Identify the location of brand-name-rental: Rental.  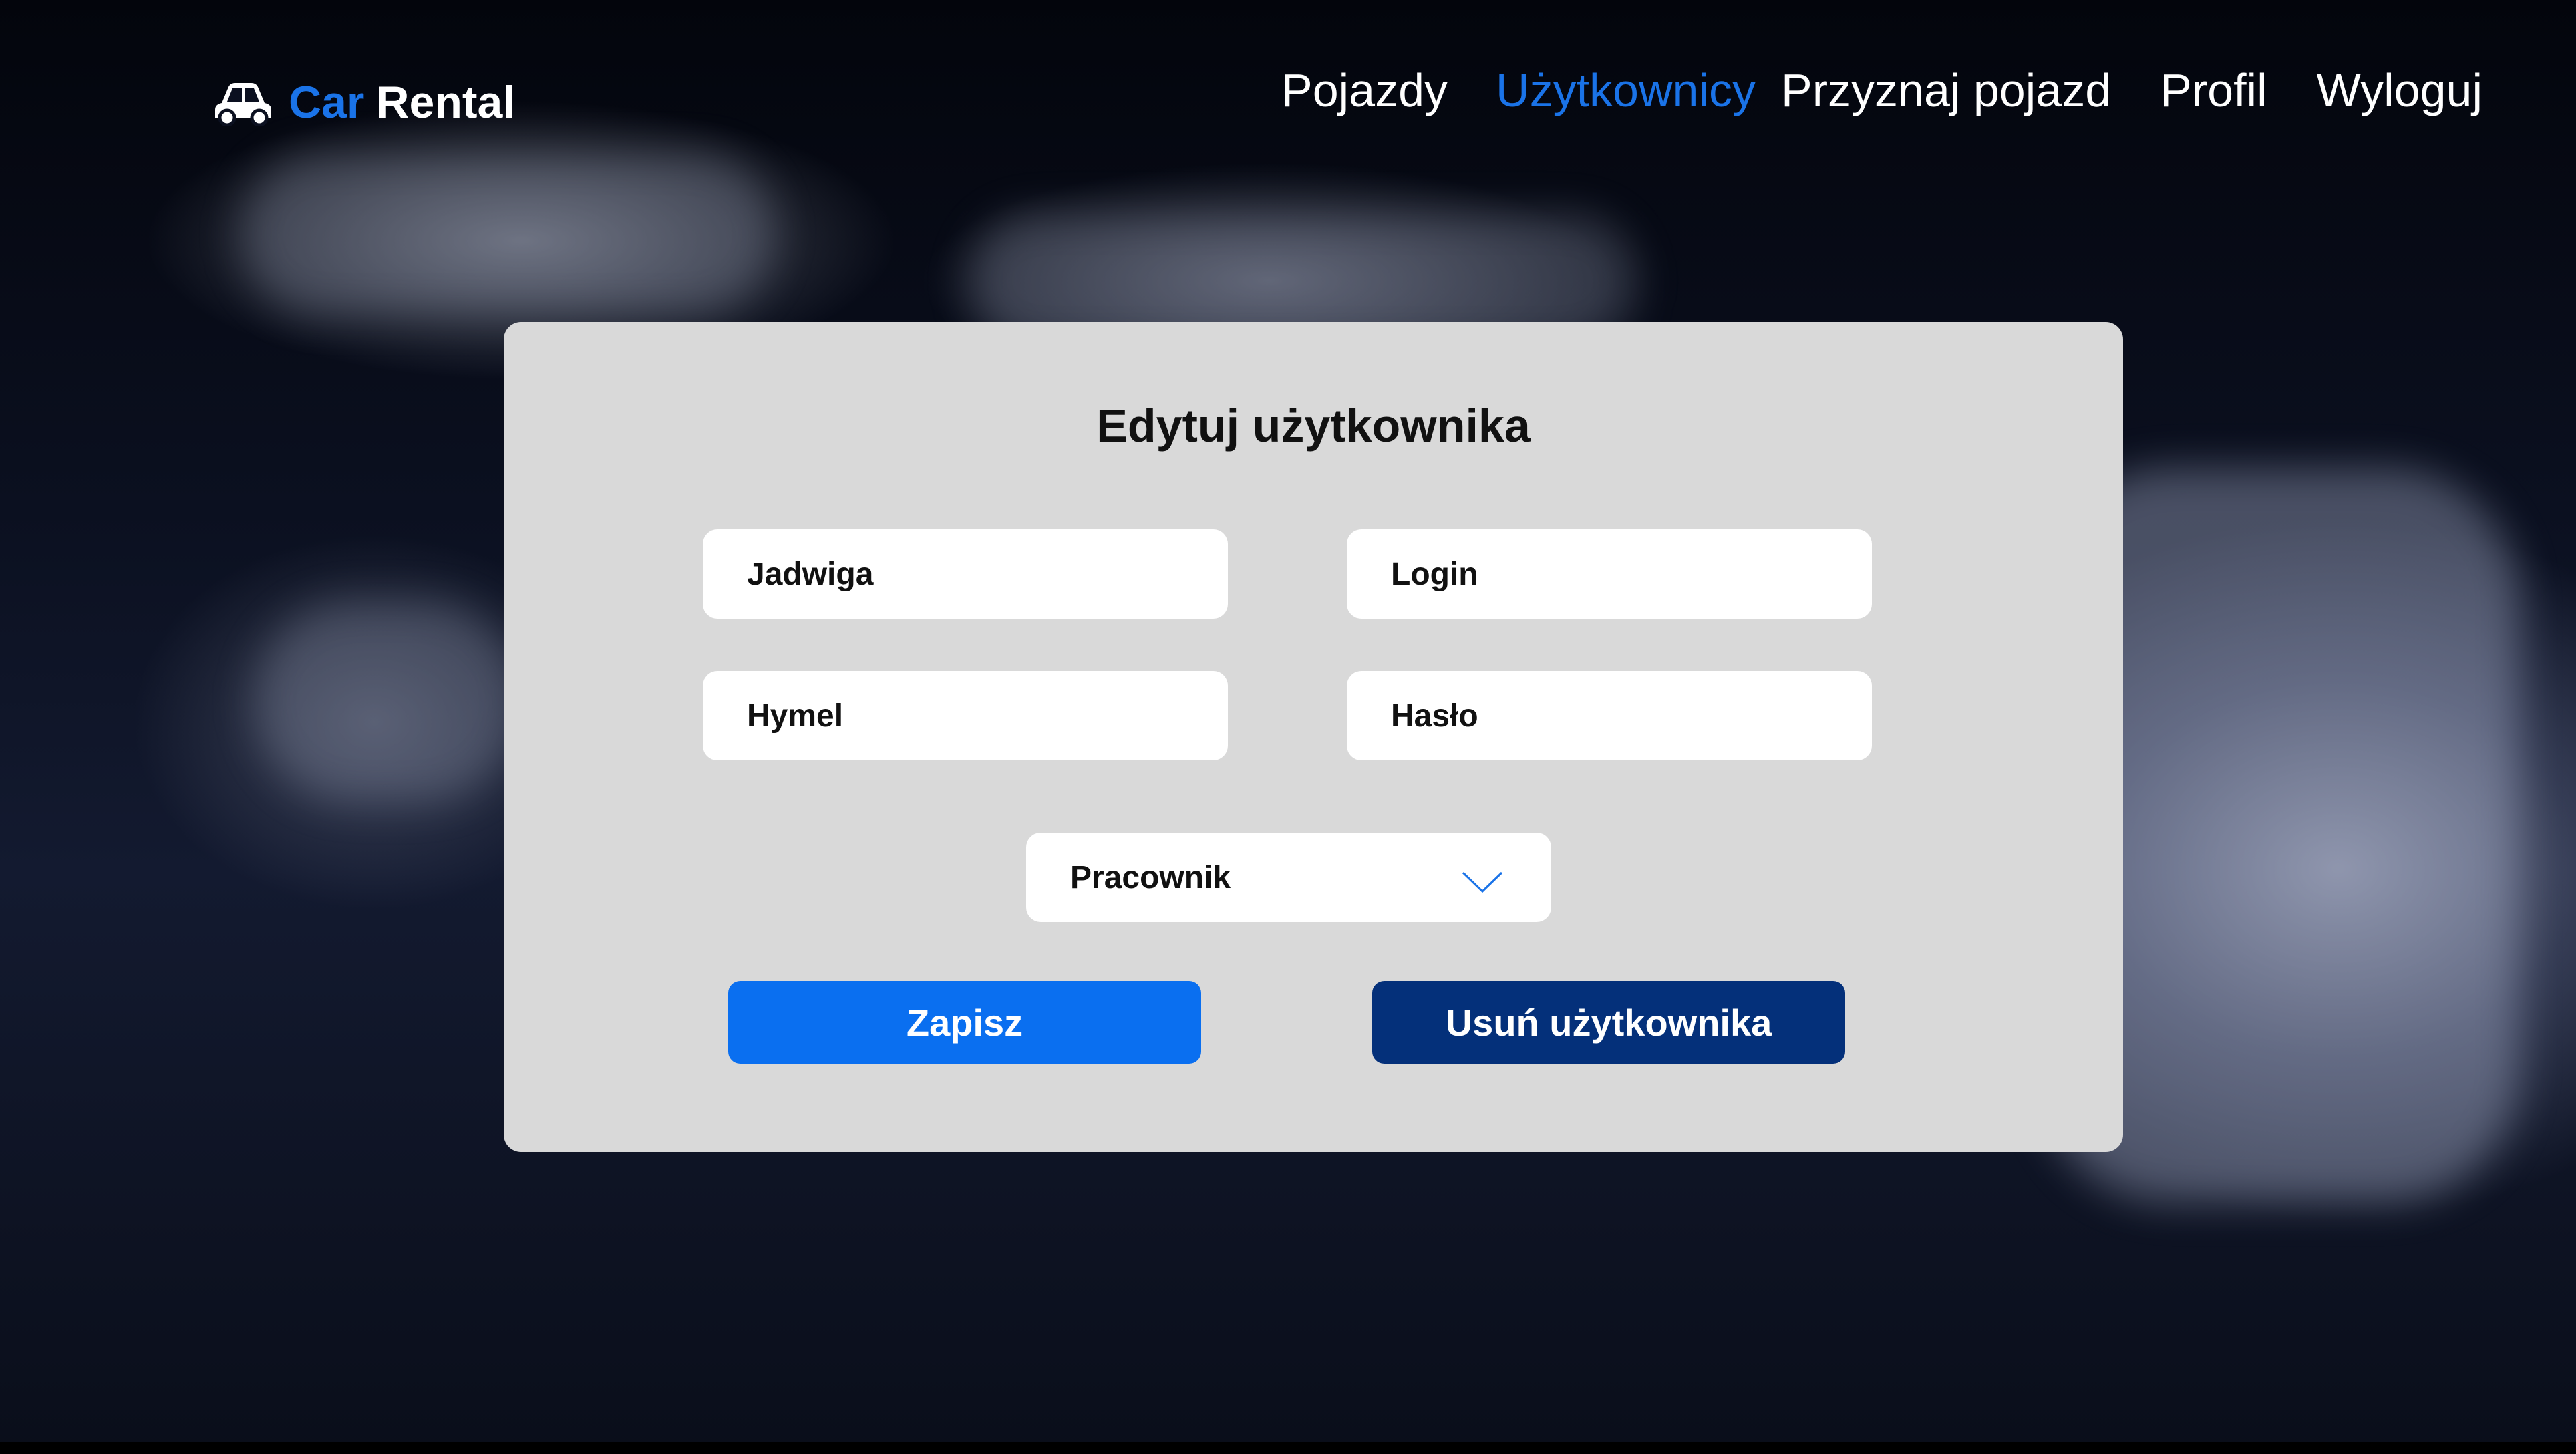
(446, 103).